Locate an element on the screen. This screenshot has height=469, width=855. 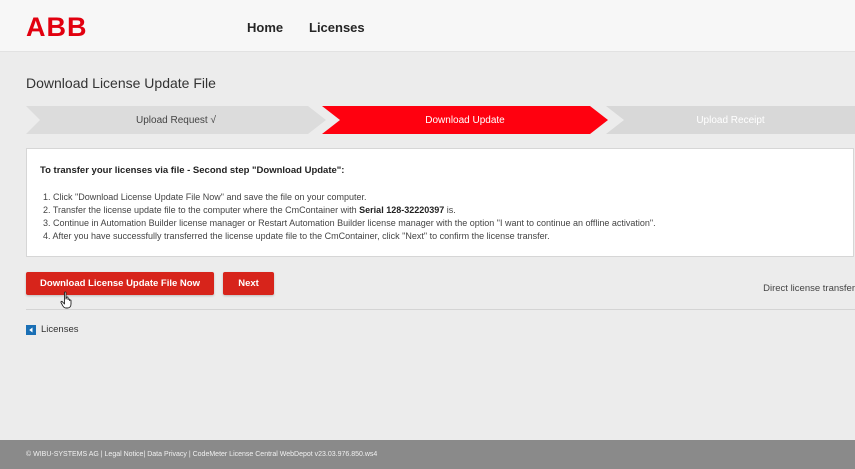
step-upload-request: Upload Request √ is located at coordinates (176, 120).